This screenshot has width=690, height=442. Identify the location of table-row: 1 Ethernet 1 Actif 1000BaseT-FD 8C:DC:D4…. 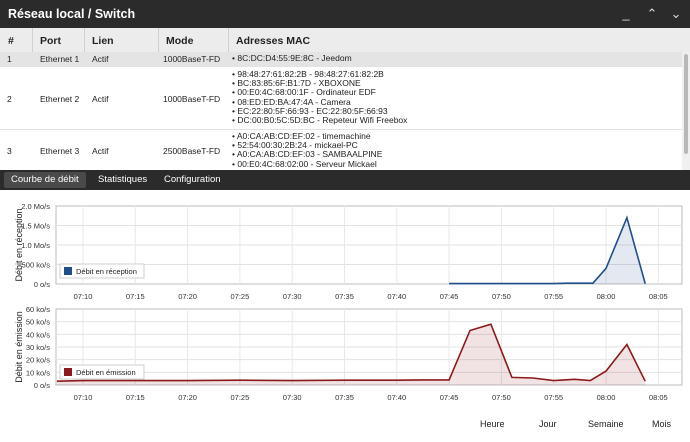
(341, 59).